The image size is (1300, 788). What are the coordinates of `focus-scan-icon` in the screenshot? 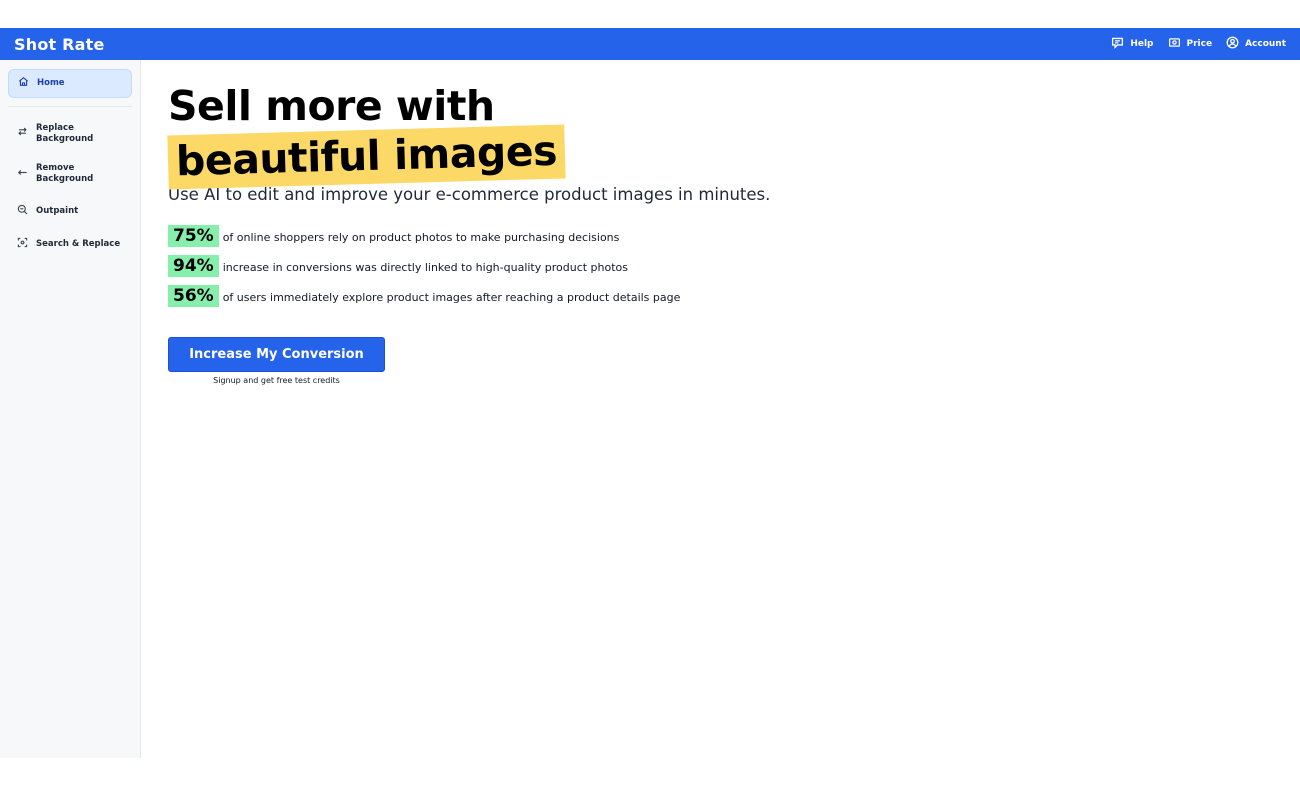 It's located at (22, 244).